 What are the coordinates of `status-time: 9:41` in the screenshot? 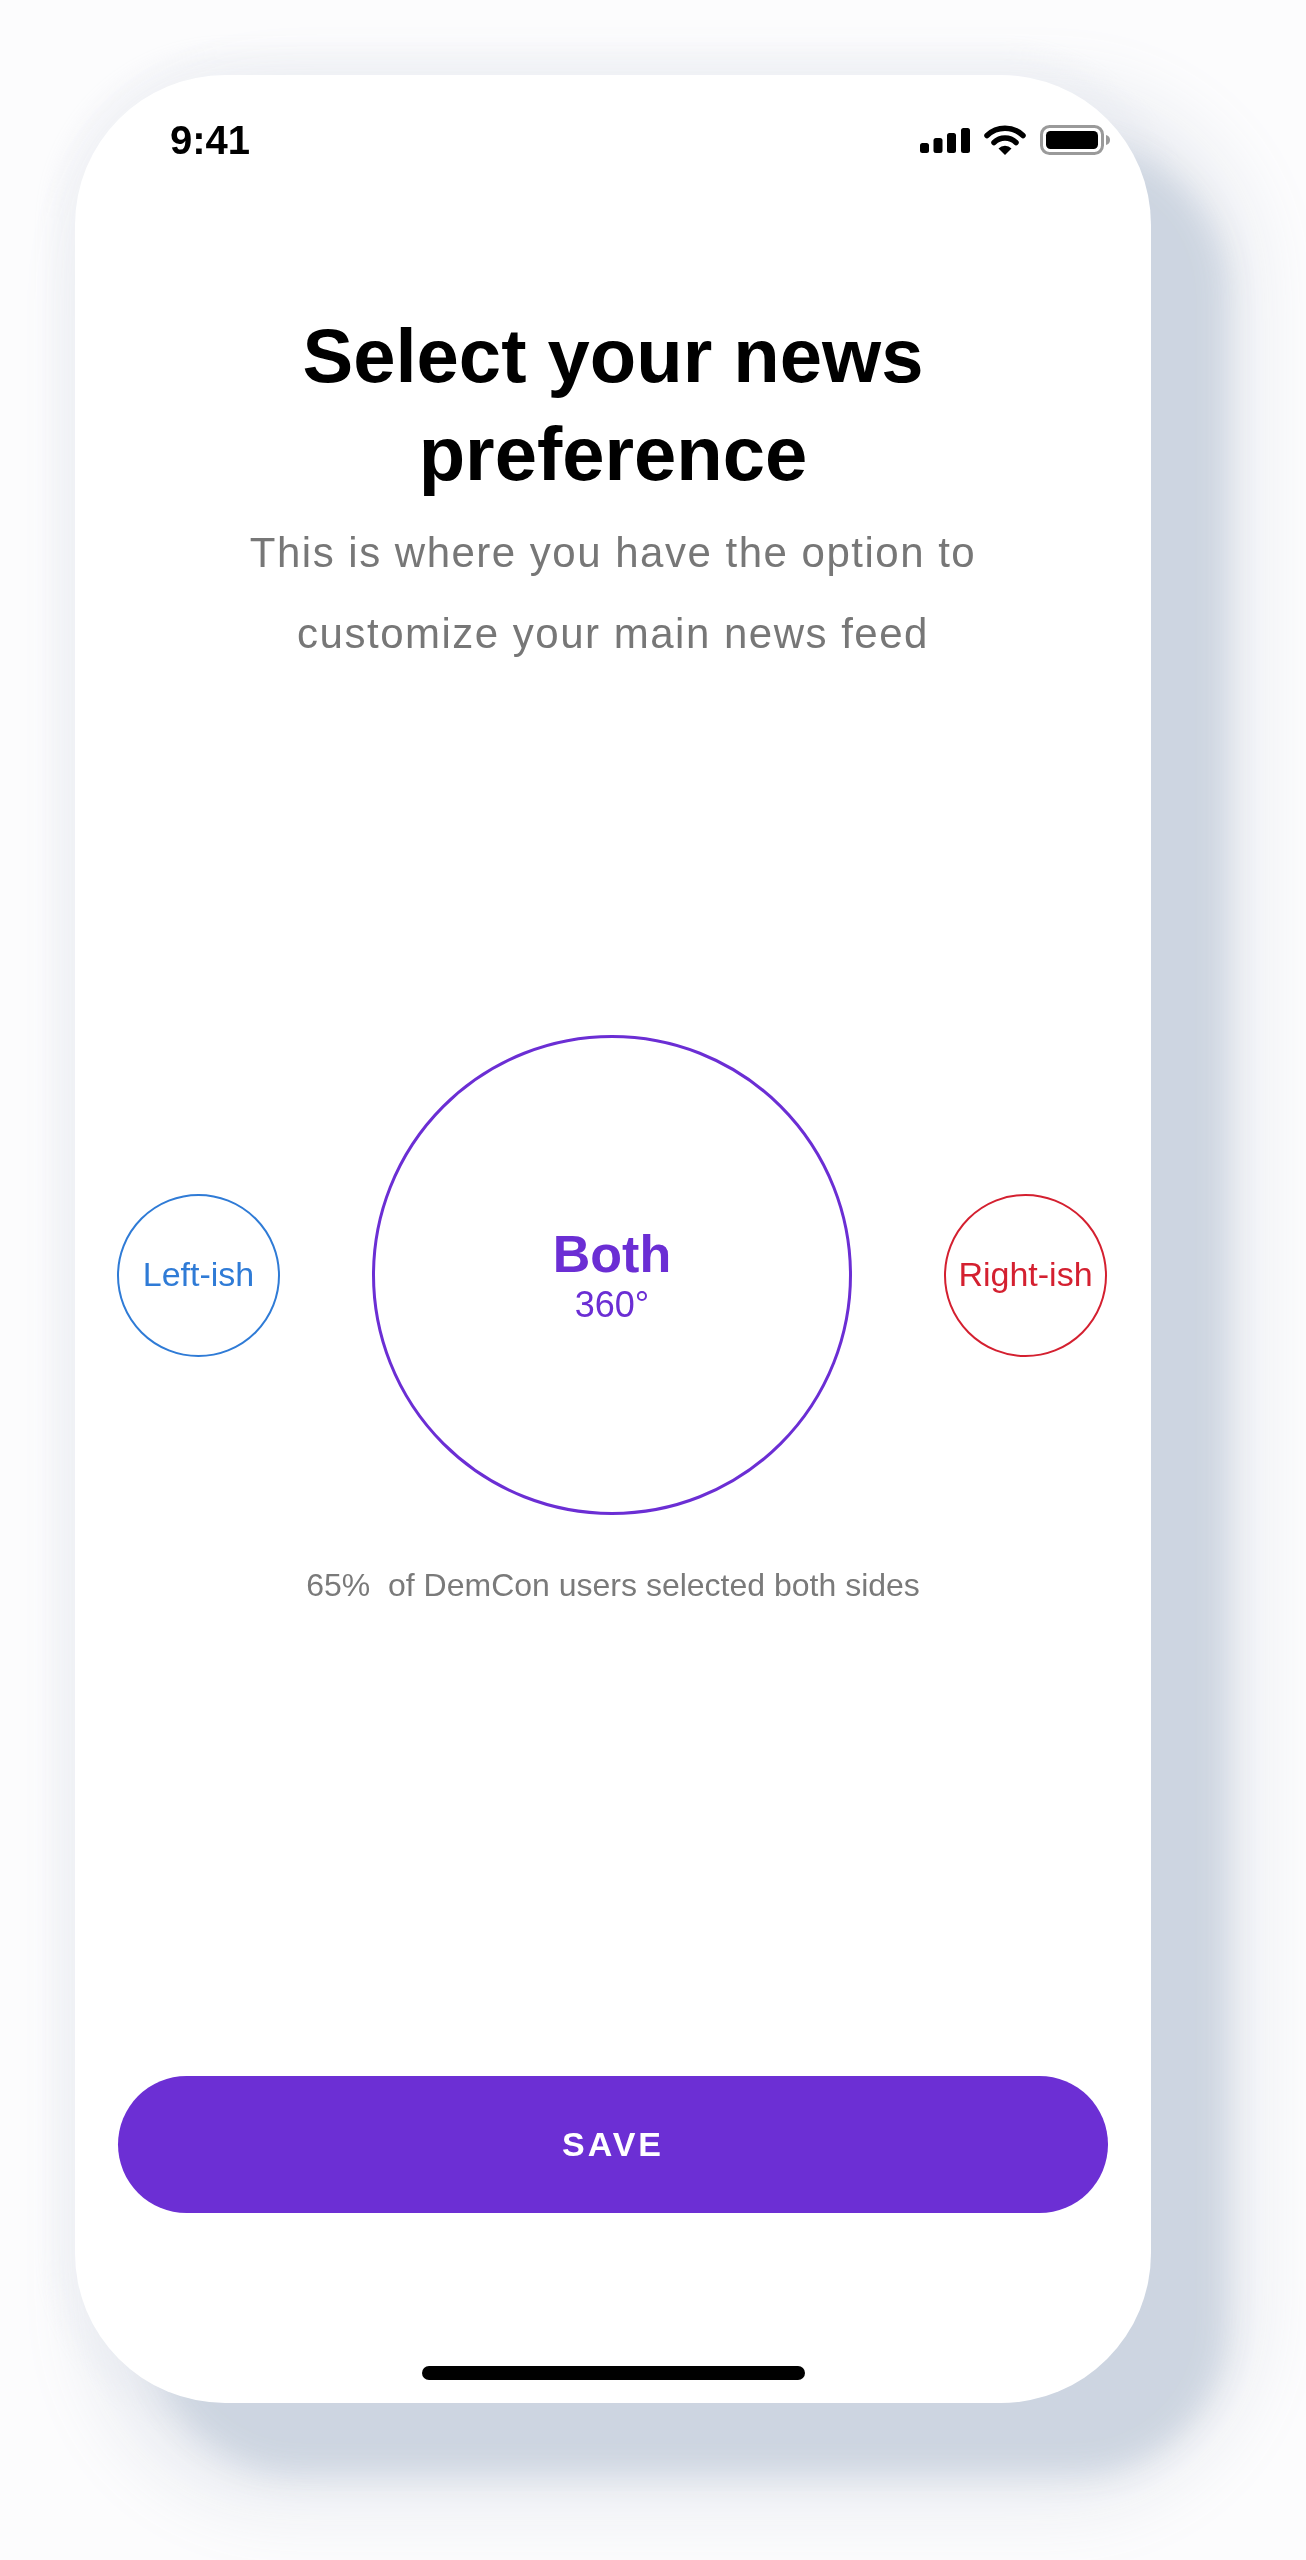 It's located at (210, 140).